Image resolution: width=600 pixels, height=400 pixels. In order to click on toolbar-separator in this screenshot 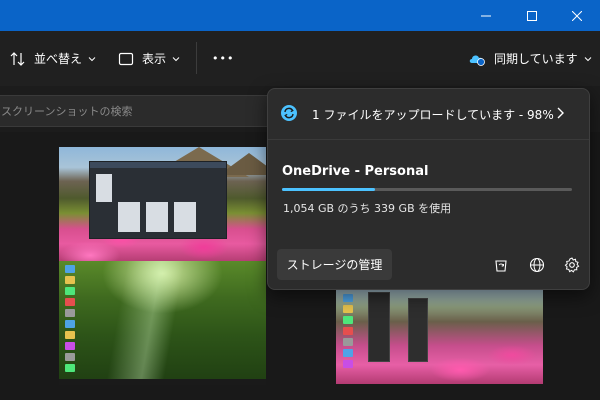, I will do `click(196, 58)`.